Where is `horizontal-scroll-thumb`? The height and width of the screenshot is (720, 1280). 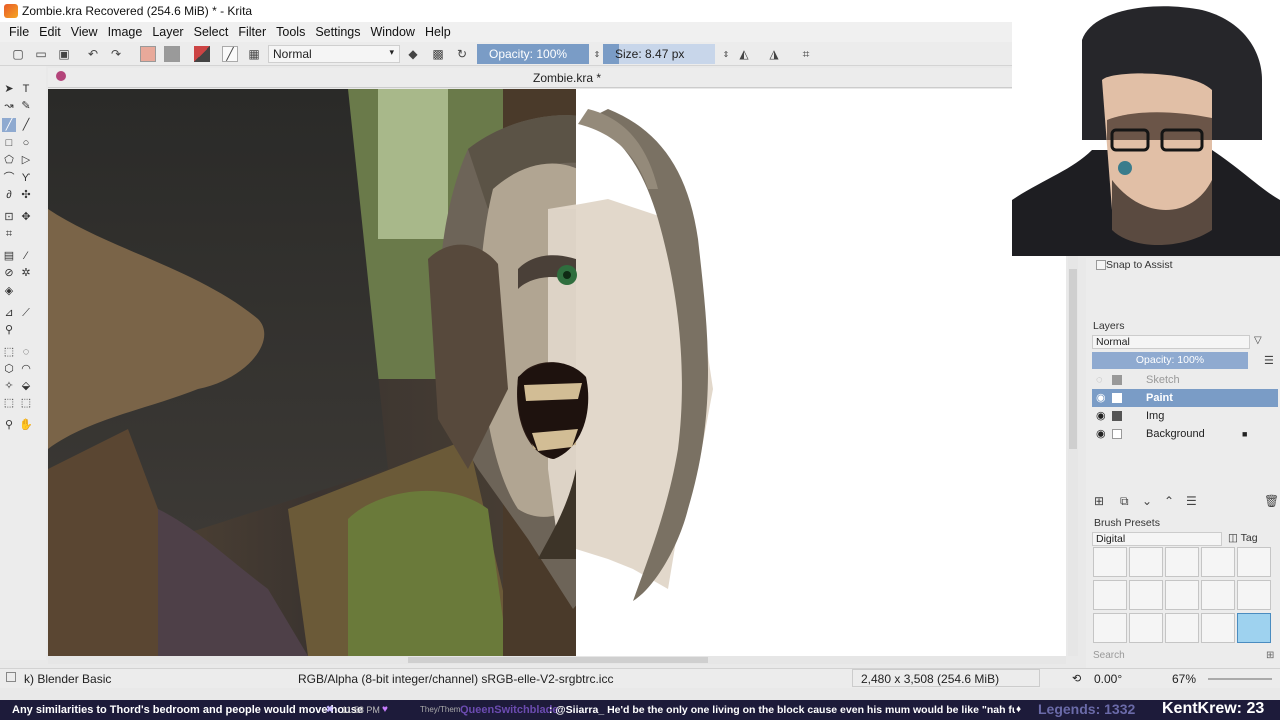
horizontal-scroll-thumb is located at coordinates (558, 660).